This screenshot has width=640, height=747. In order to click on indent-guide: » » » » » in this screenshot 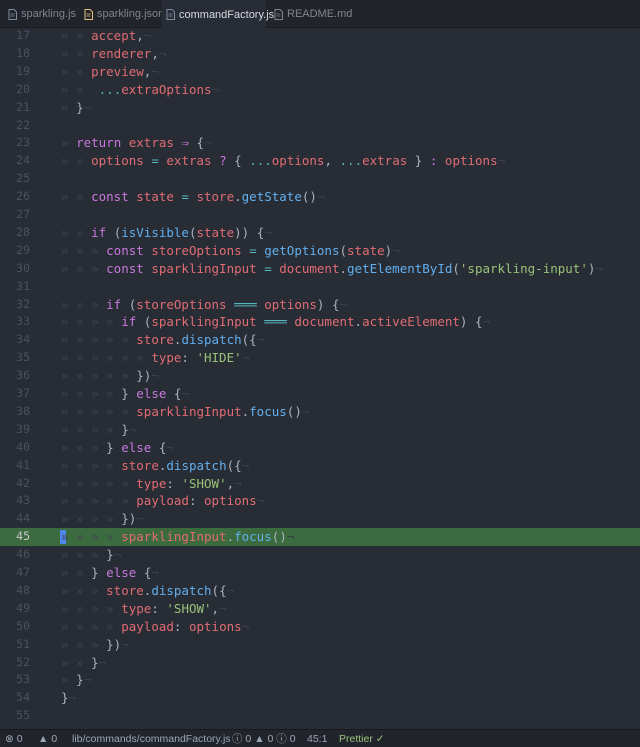, I will do `click(99, 483)`.